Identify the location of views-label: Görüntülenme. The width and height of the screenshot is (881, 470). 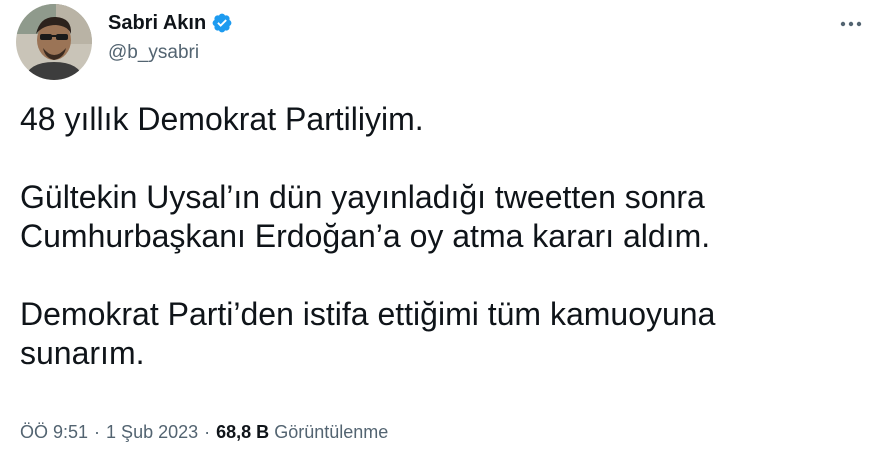
(331, 432).